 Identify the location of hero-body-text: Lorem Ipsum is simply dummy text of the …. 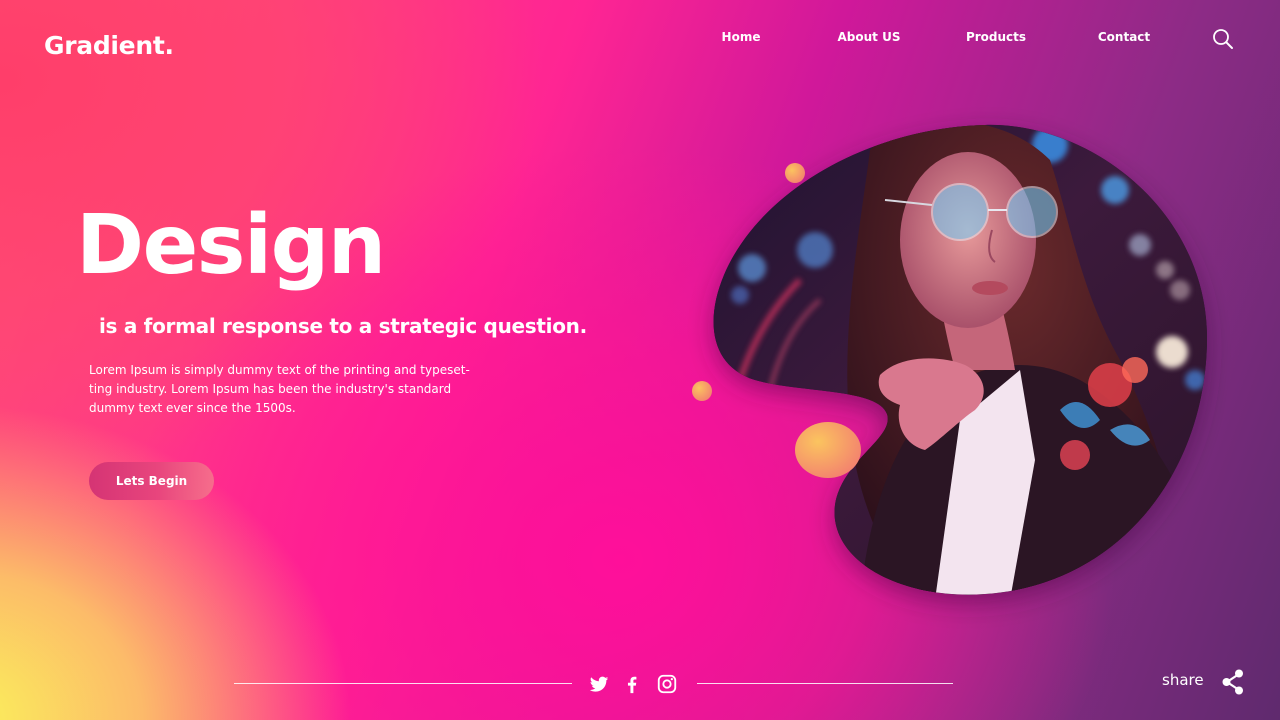
(279, 389).